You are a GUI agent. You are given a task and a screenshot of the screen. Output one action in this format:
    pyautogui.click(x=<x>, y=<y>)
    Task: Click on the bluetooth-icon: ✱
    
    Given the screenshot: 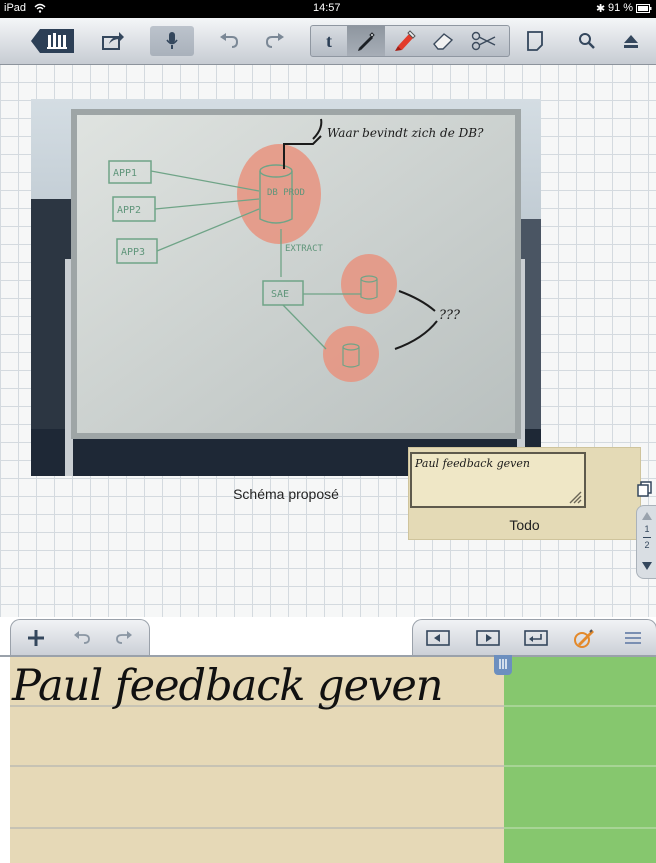 What is the action you would take?
    pyautogui.click(x=601, y=9)
    